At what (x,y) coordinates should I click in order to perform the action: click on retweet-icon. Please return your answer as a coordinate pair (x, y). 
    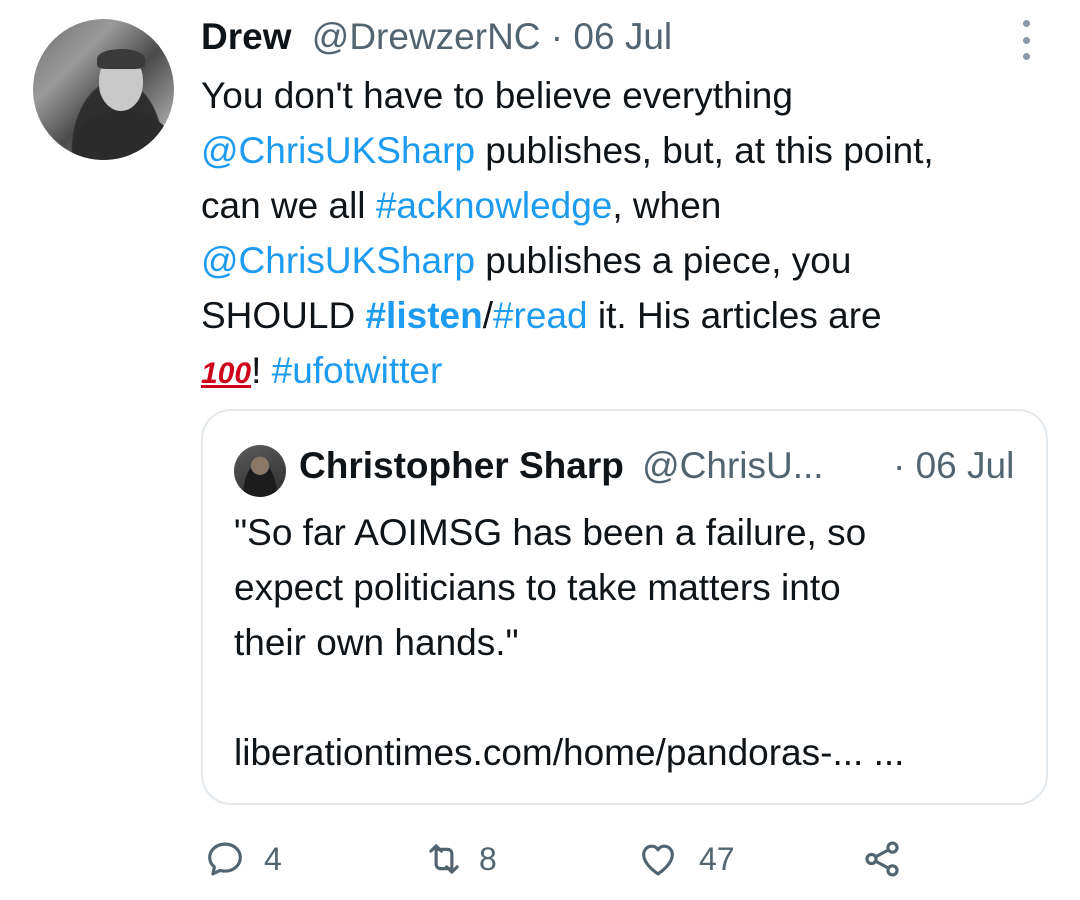
    Looking at the image, I should click on (444, 859).